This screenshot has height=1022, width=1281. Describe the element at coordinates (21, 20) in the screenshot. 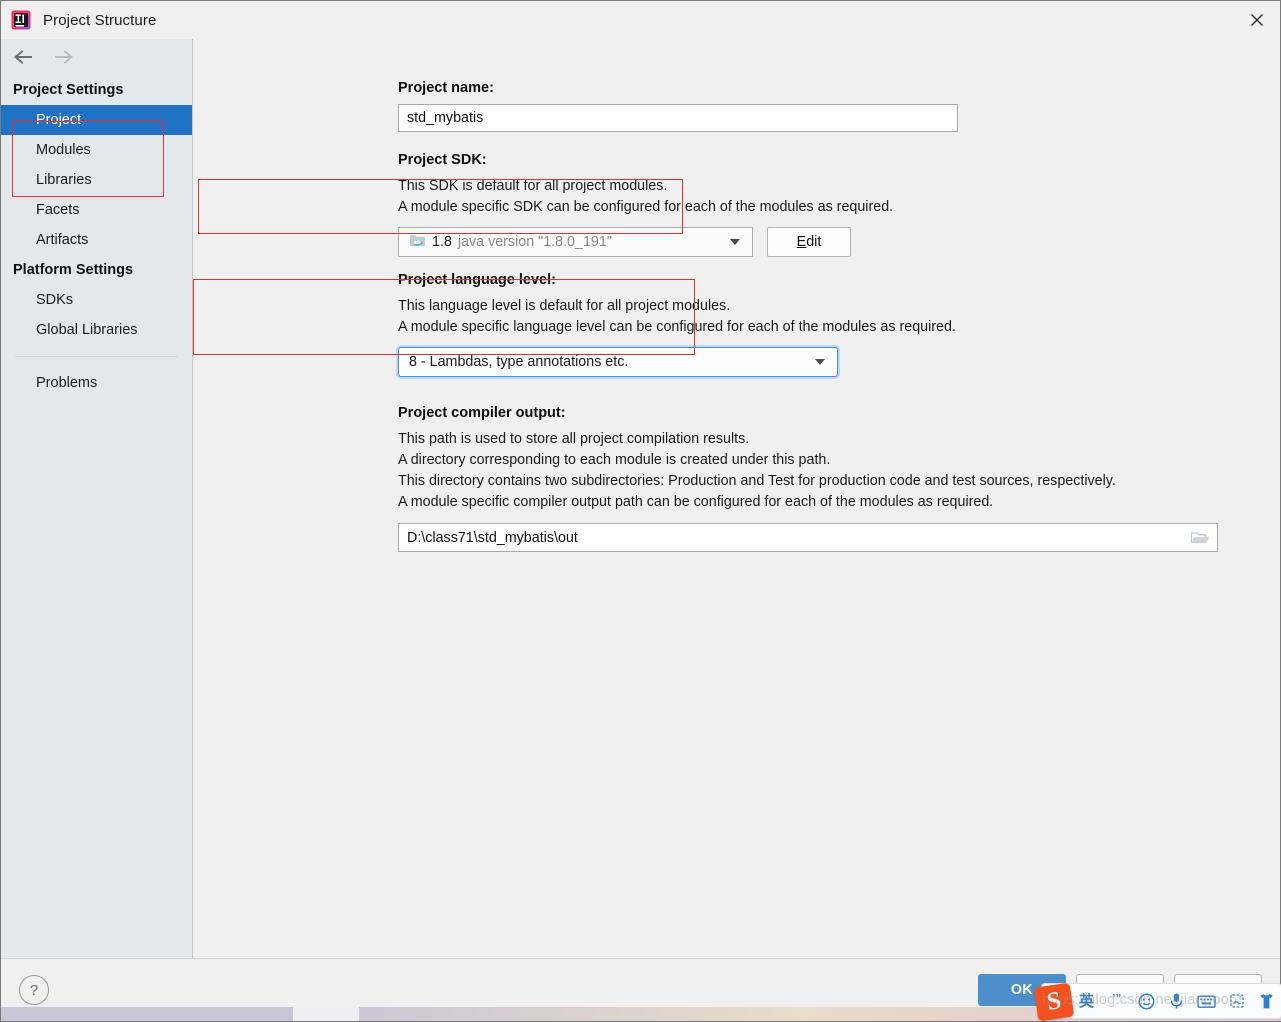

I see `intellij-idea-icon` at that location.